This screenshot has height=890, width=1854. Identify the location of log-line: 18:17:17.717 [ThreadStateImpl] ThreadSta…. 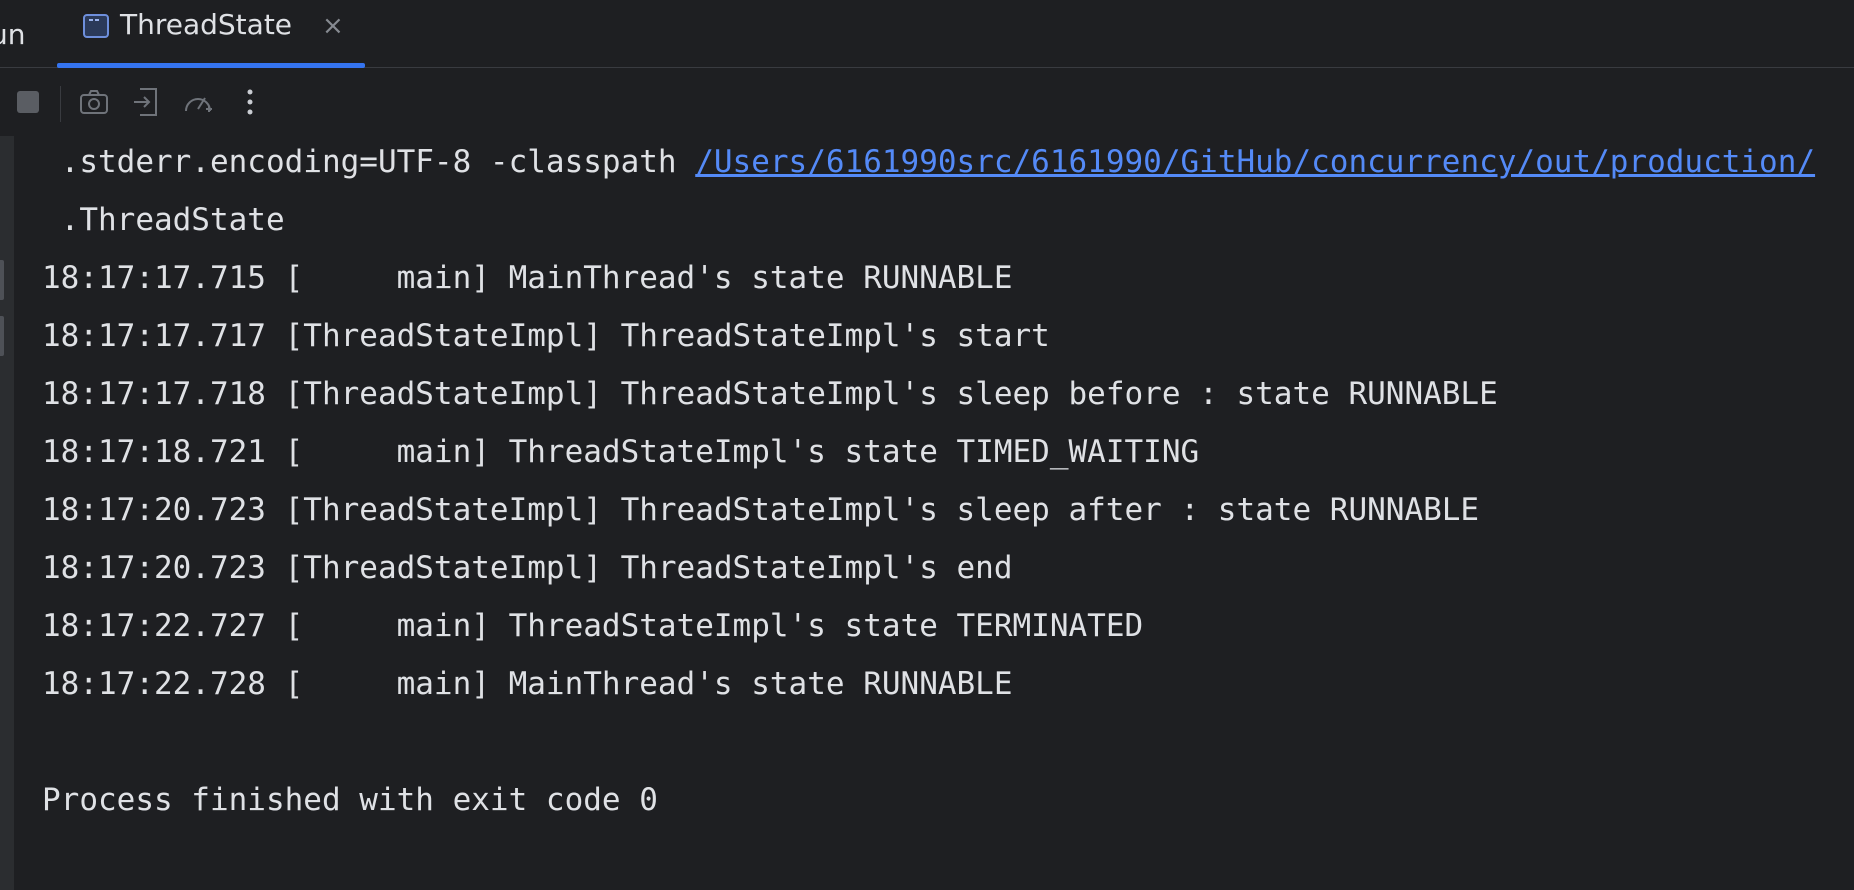
(546, 336).